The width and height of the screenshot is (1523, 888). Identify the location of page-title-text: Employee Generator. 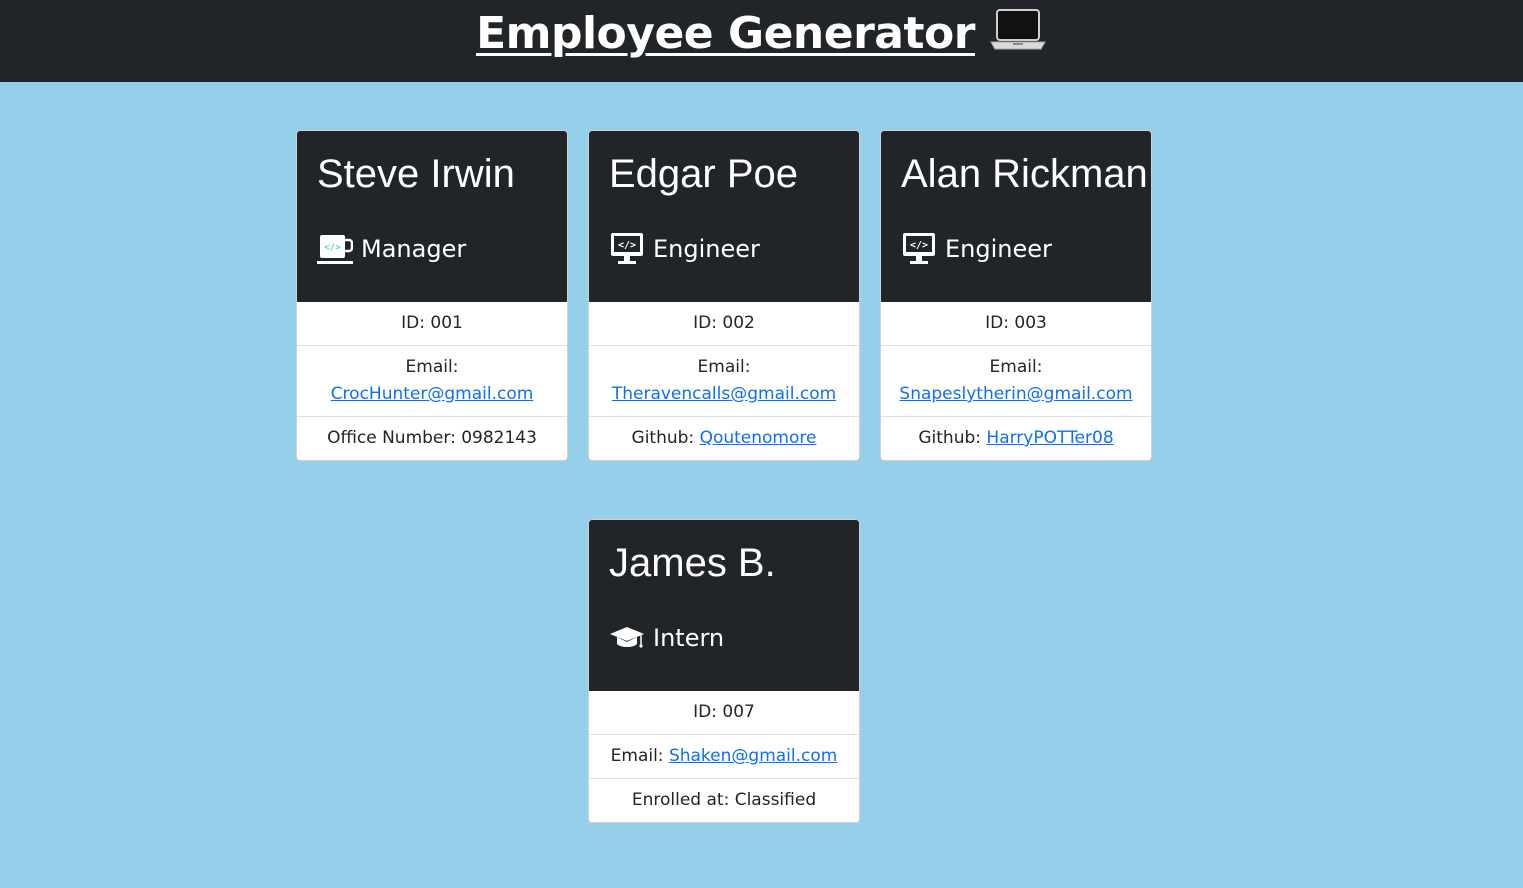
(725, 33).